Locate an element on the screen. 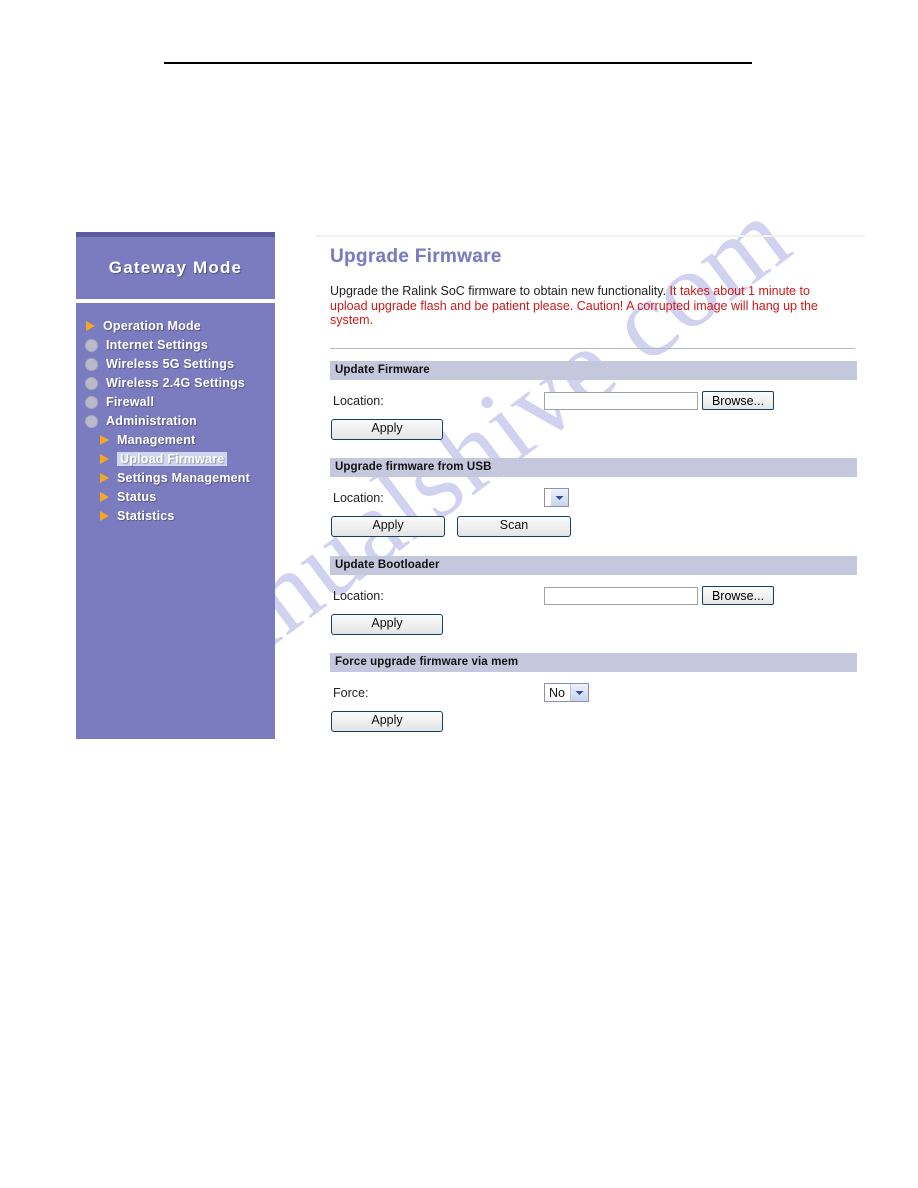 The height and width of the screenshot is (1188, 918). page-header-rule is located at coordinates (458, 63).